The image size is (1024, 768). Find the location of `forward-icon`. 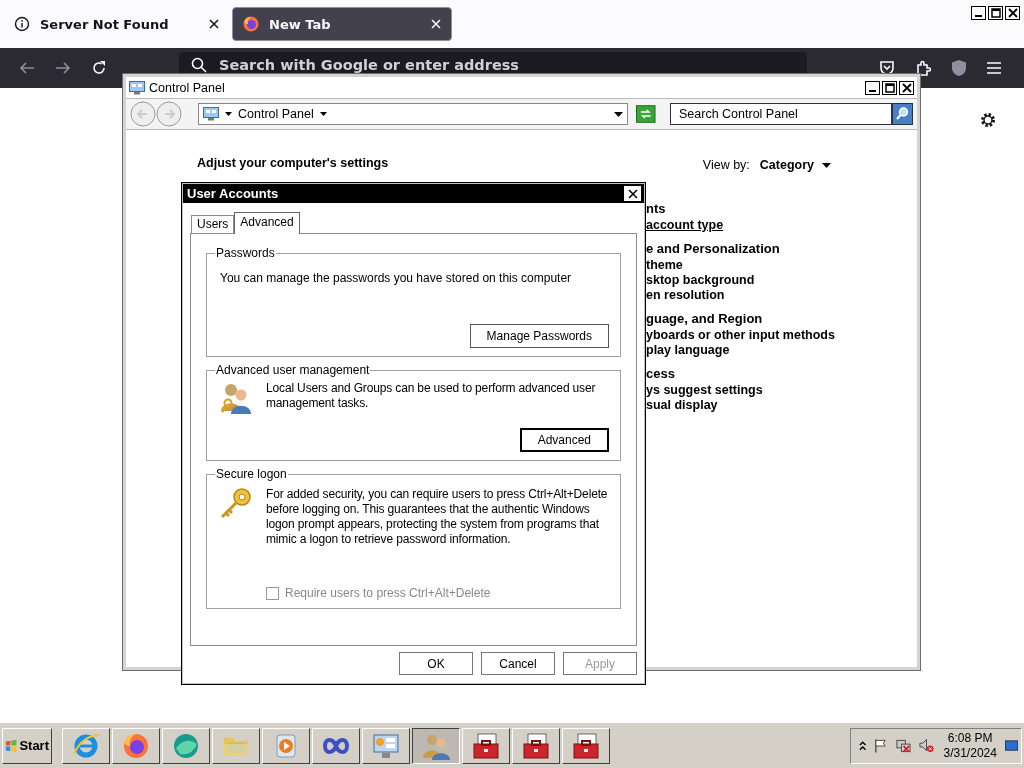

forward-icon is located at coordinates (63, 68).